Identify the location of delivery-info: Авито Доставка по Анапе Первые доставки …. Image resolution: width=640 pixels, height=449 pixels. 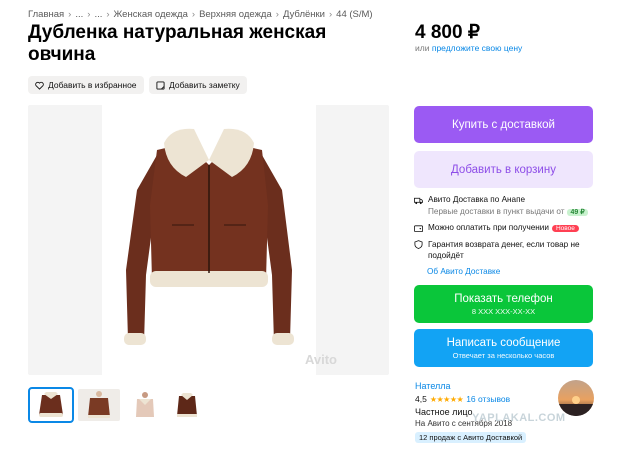
(501, 205).